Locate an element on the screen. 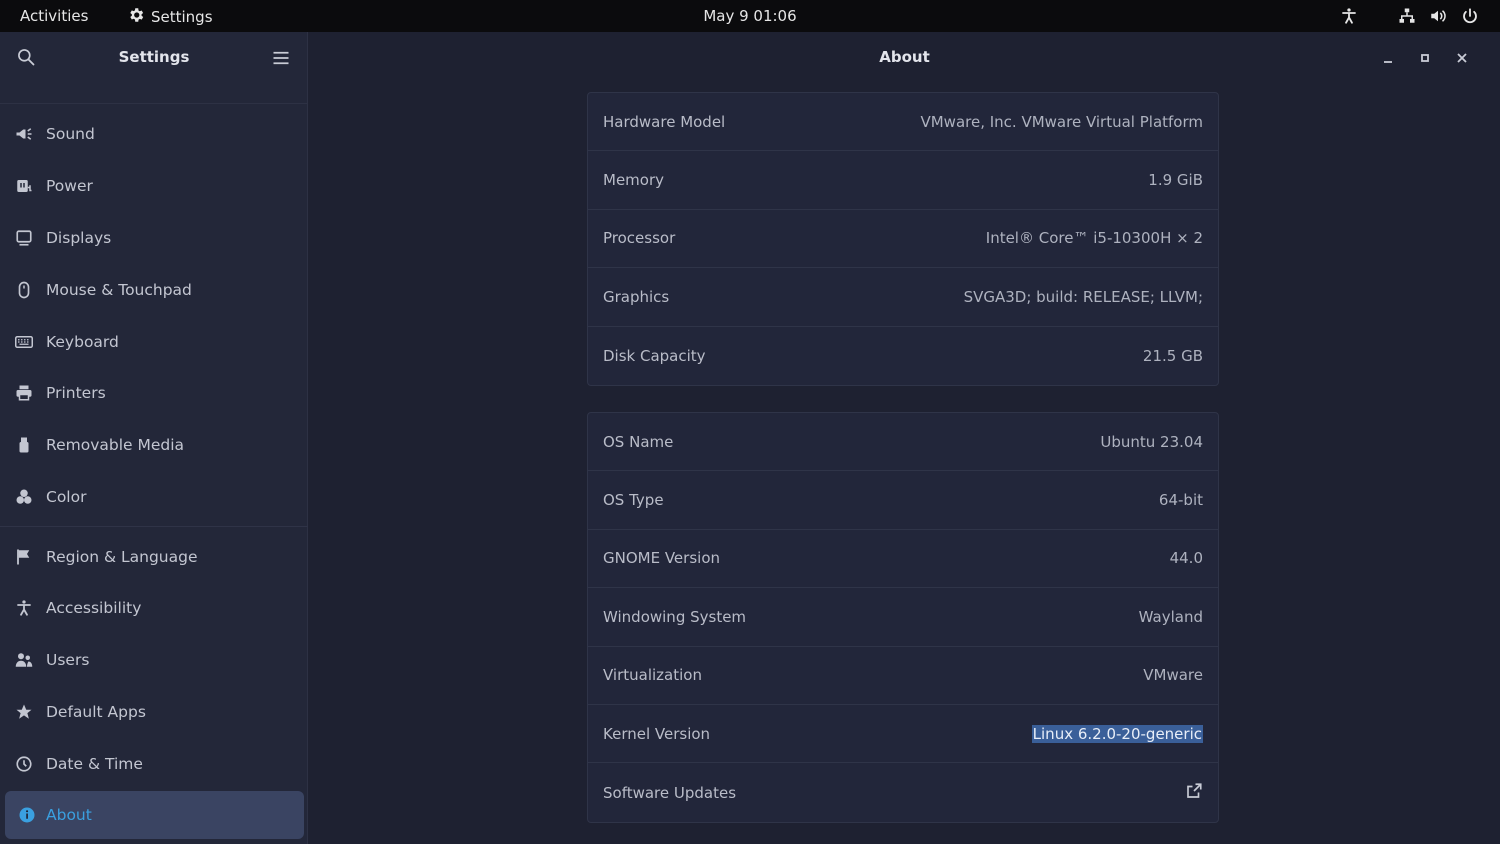  info-value: Intel® Core™ i5-10300H × 2 is located at coordinates (1094, 238).